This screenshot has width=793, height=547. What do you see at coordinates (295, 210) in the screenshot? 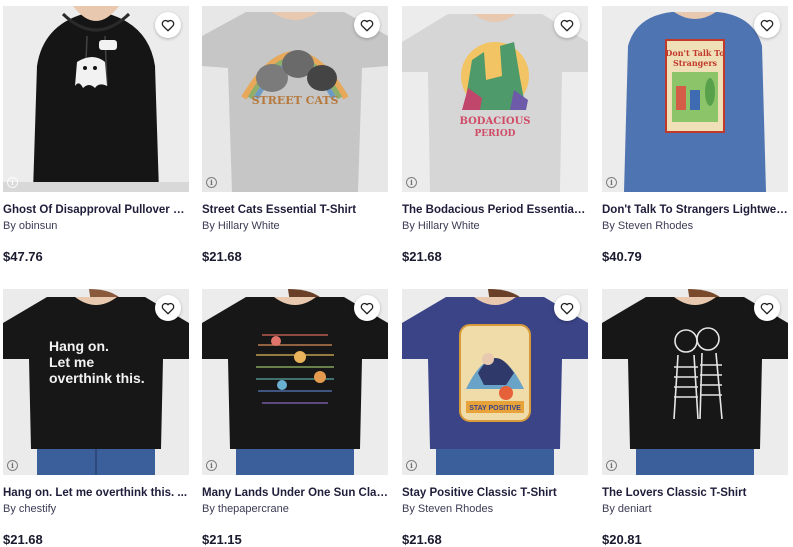
I see `product-title: Street Cats Essential T-Shirt` at bounding box center [295, 210].